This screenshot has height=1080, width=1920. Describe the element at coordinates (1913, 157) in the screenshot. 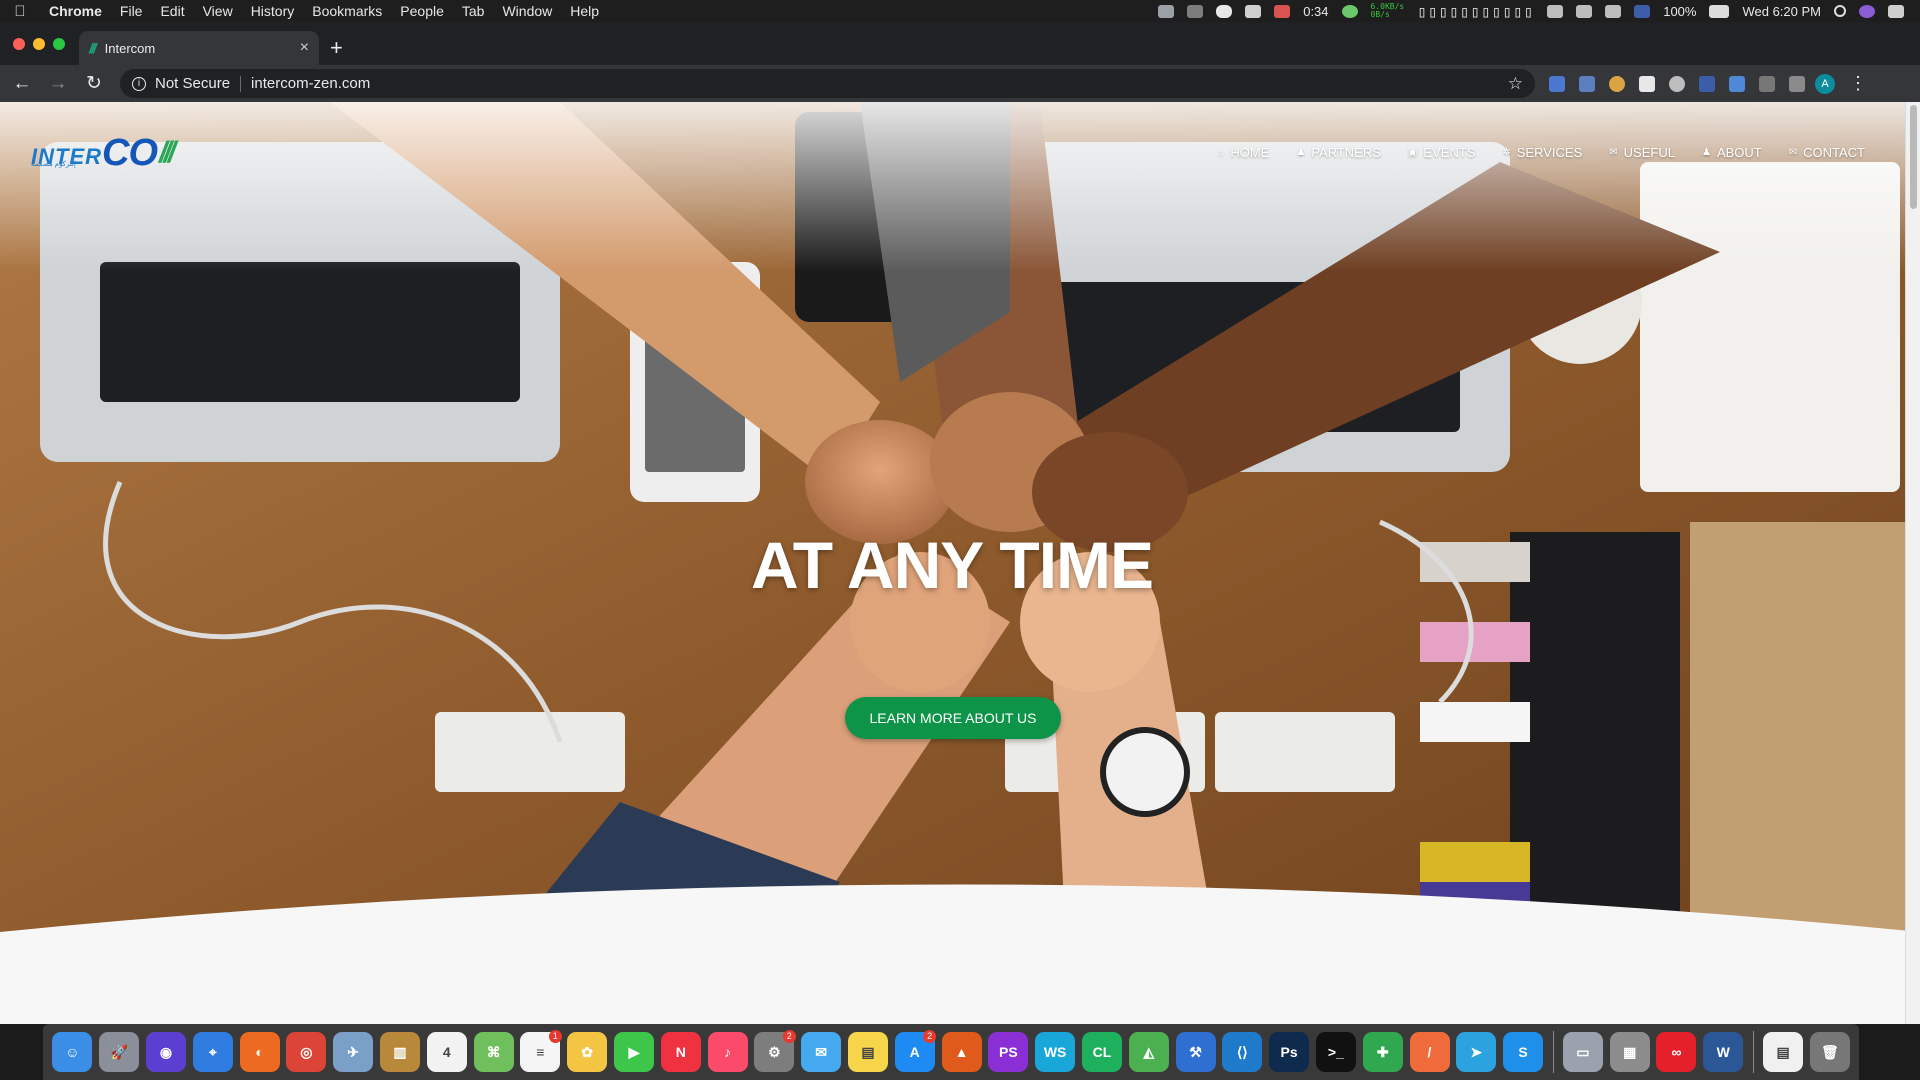

I see `scrollbar-thumb` at that location.